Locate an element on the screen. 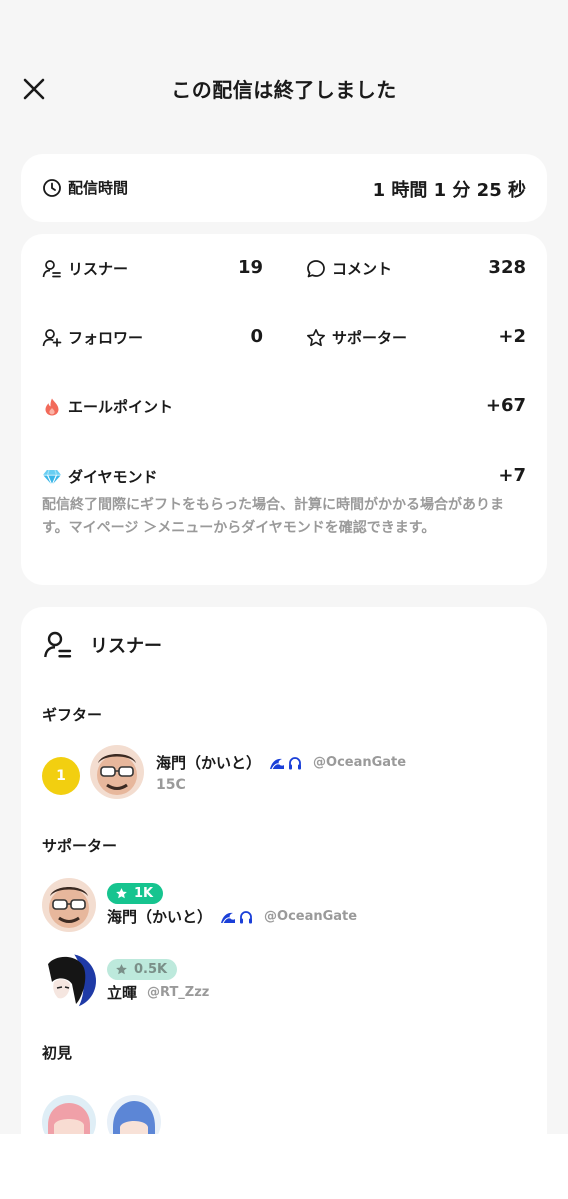  gifter-label: ギフター is located at coordinates (72, 715).